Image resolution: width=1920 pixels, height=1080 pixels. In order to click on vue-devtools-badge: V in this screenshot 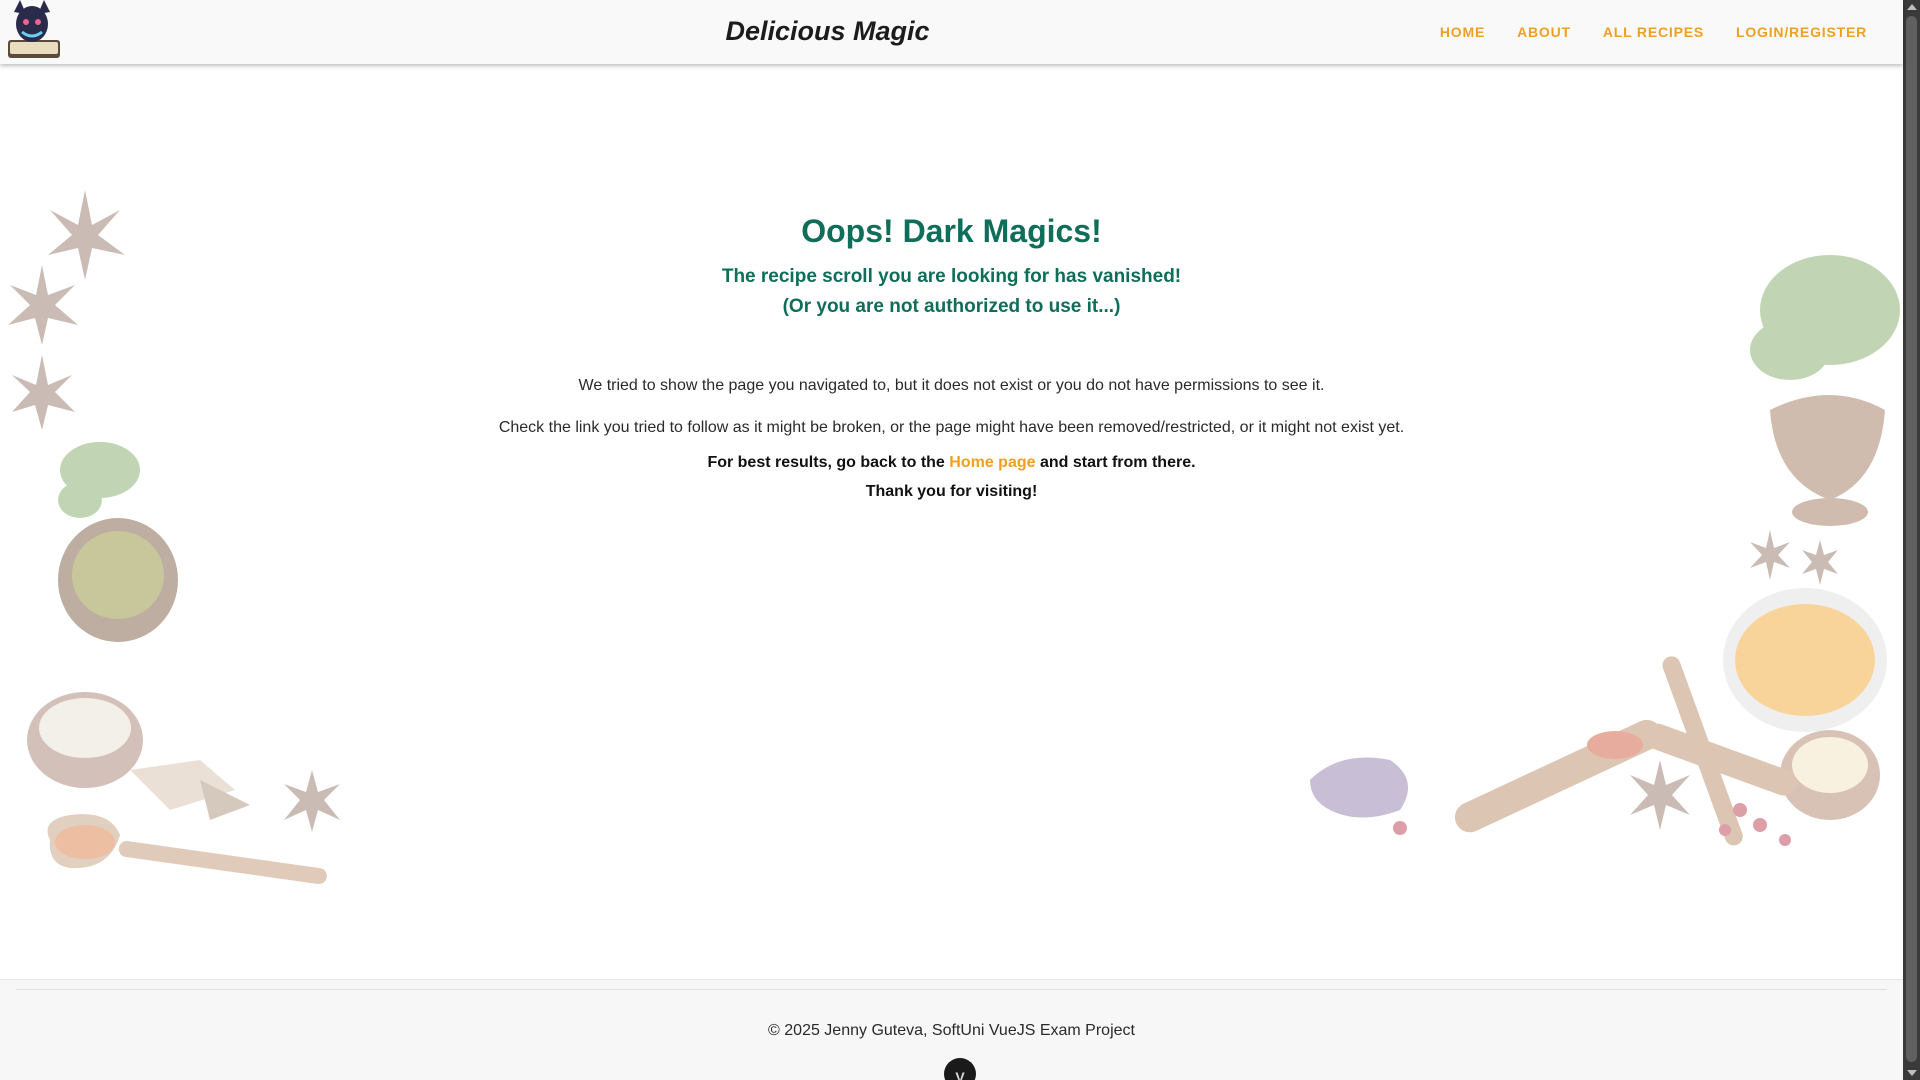, I will do `click(960, 1069)`.